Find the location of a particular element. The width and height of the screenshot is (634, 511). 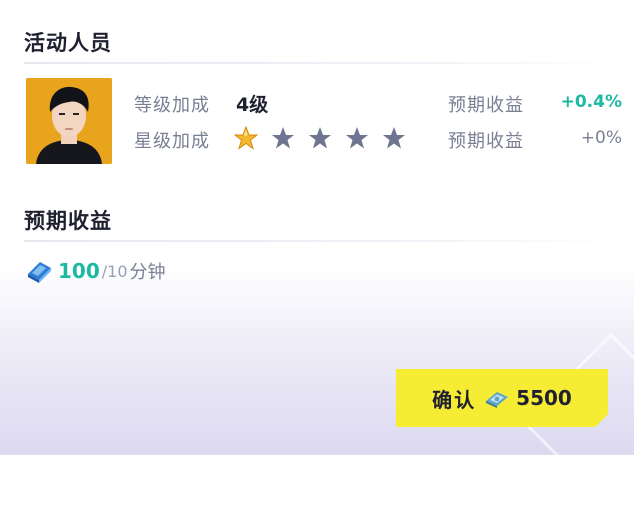

level-bonus-label: 等级加成 is located at coordinates (172, 105).